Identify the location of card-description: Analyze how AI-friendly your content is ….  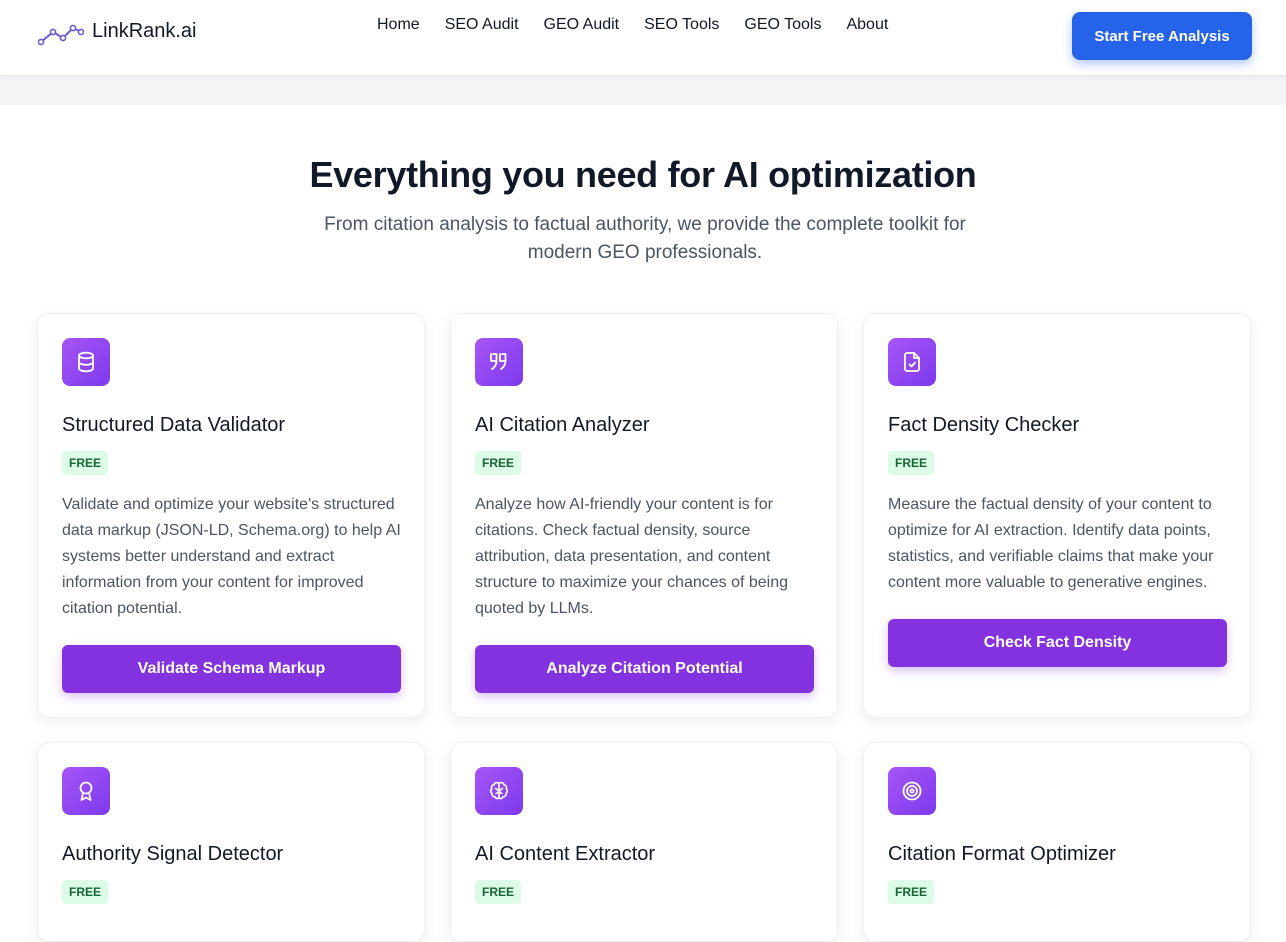
(632, 556).